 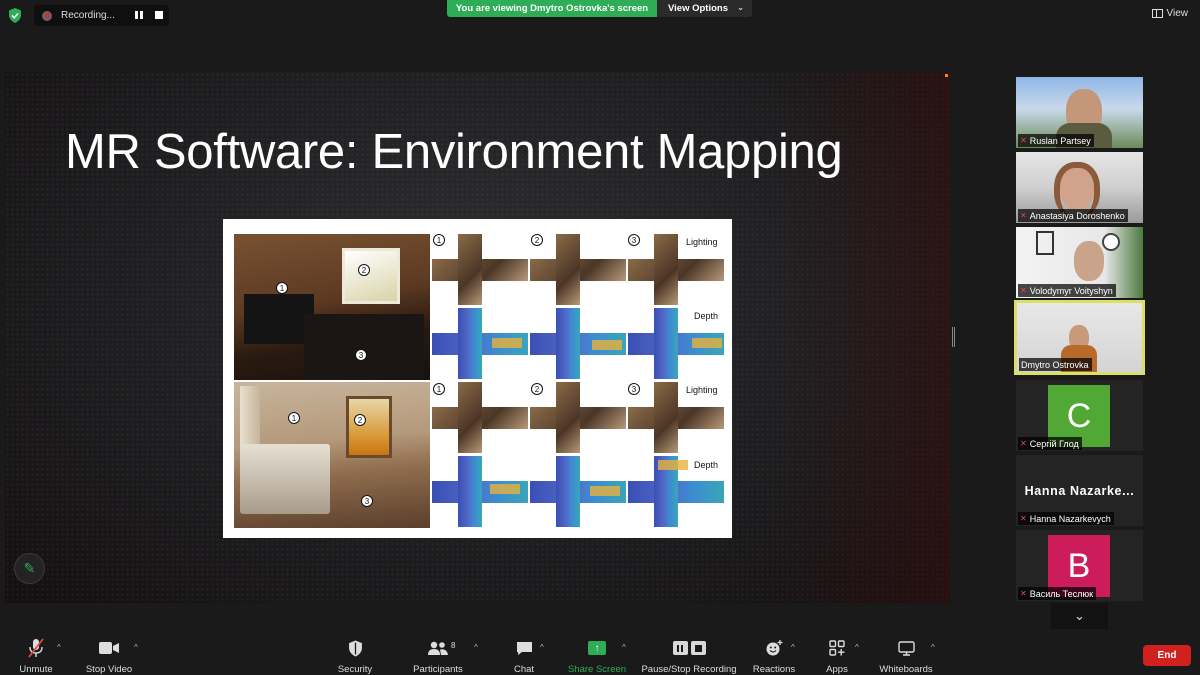 I want to click on end-meeting-button: End, so click(x=1167, y=655).